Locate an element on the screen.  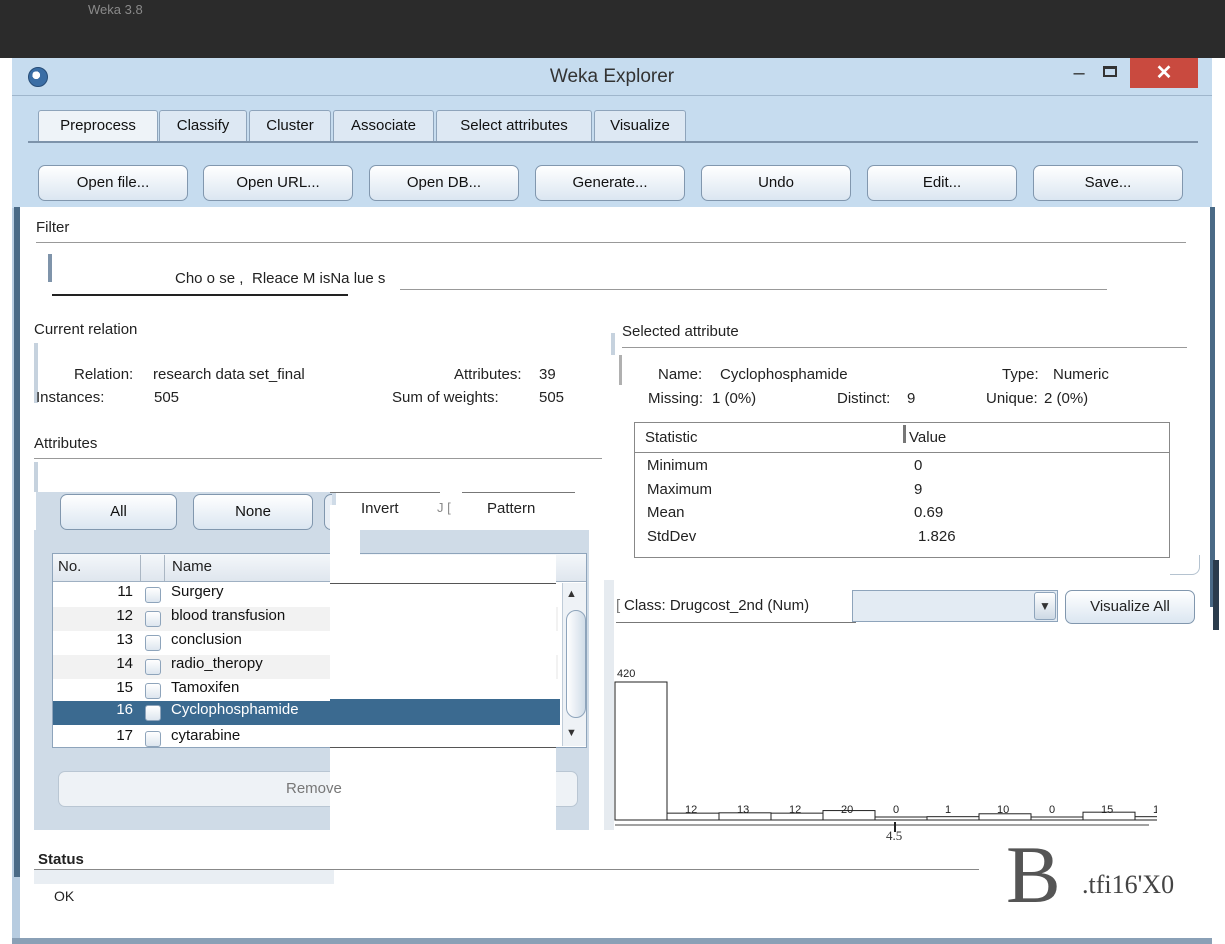
sum-weights-value: 505 is located at coordinates (552, 397).